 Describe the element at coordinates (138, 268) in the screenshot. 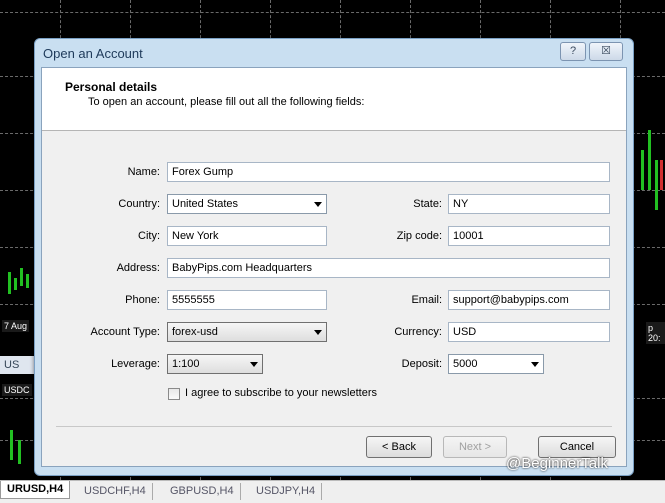

I see `address-label: Address:` at that location.